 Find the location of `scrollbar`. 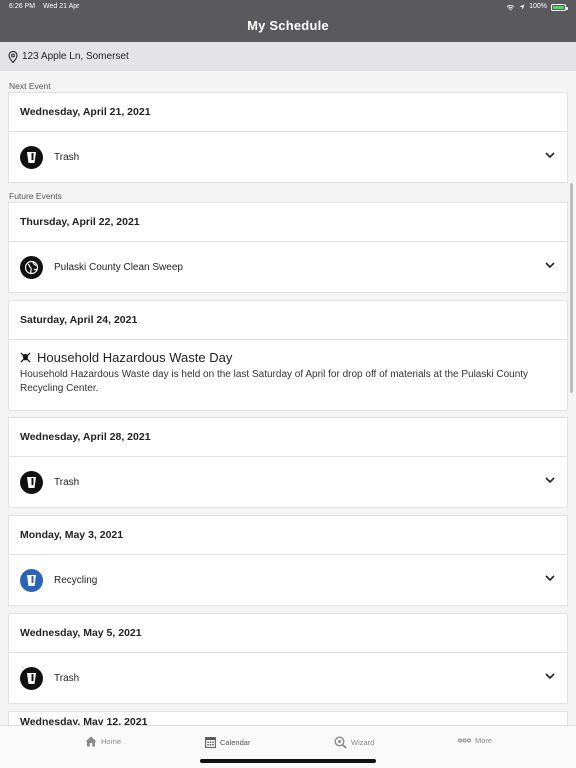

scrollbar is located at coordinates (571, 288).